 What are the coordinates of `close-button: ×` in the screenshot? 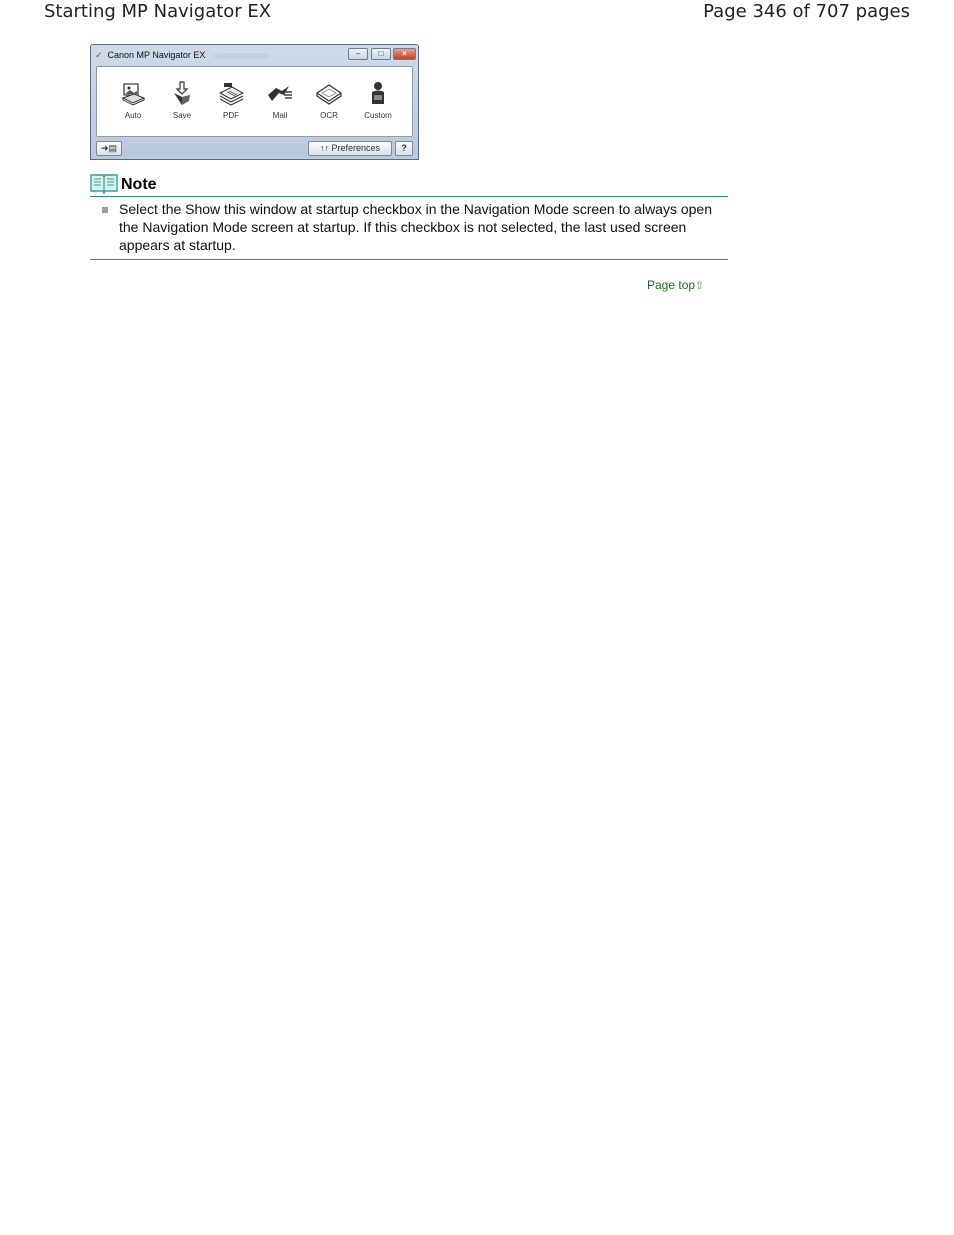 It's located at (404, 54).